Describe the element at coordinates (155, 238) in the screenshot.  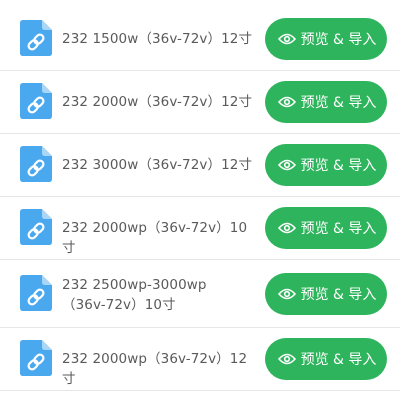
I see `file-name: 232 2000wp（36v-72v）10寸` at that location.